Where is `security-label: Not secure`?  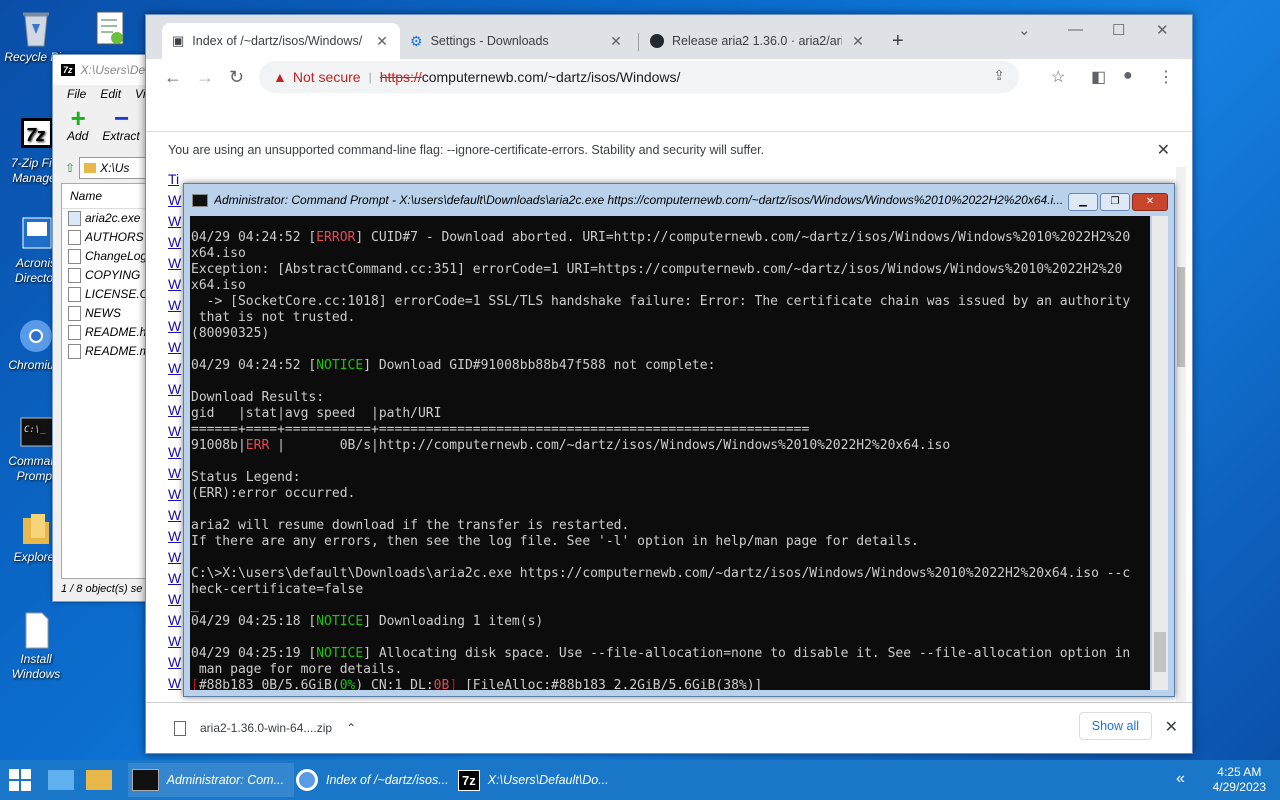 security-label: Not secure is located at coordinates (327, 77).